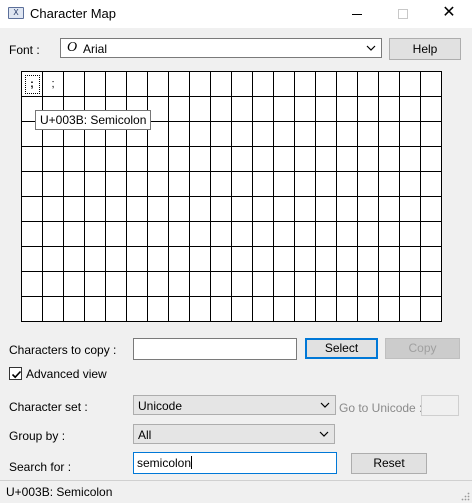 The width and height of the screenshot is (472, 503). What do you see at coordinates (341, 348) in the screenshot?
I see `select-button: Select` at bounding box center [341, 348].